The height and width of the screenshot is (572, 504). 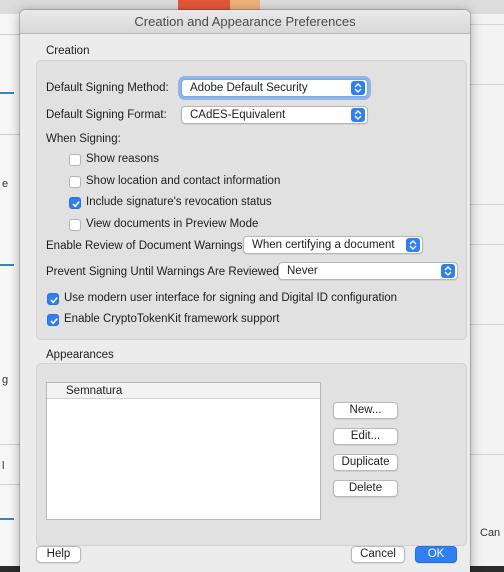 I want to click on duplicate-button: Duplicate, so click(x=365, y=462).